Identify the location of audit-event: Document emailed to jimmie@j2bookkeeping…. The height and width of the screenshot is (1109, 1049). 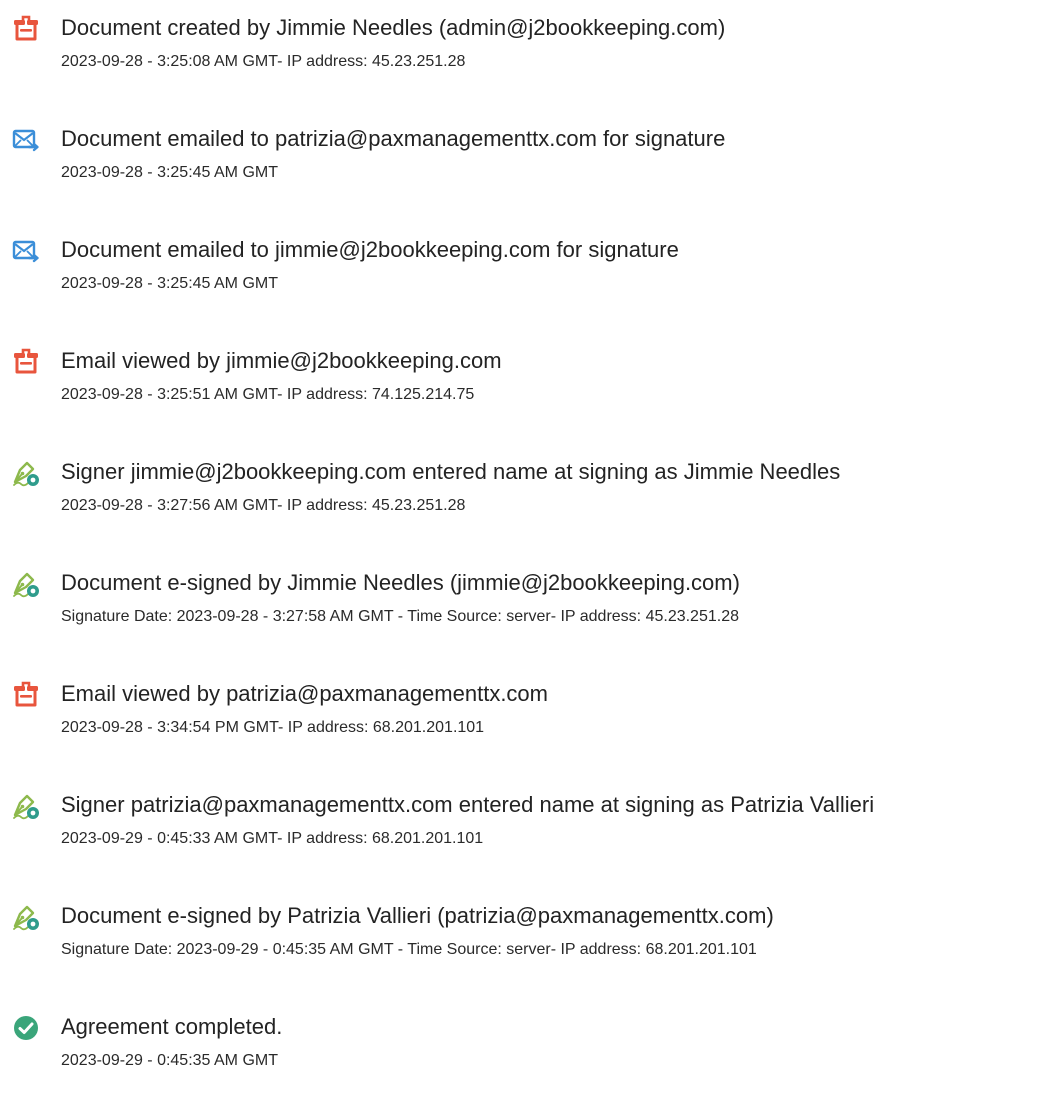
(524, 276).